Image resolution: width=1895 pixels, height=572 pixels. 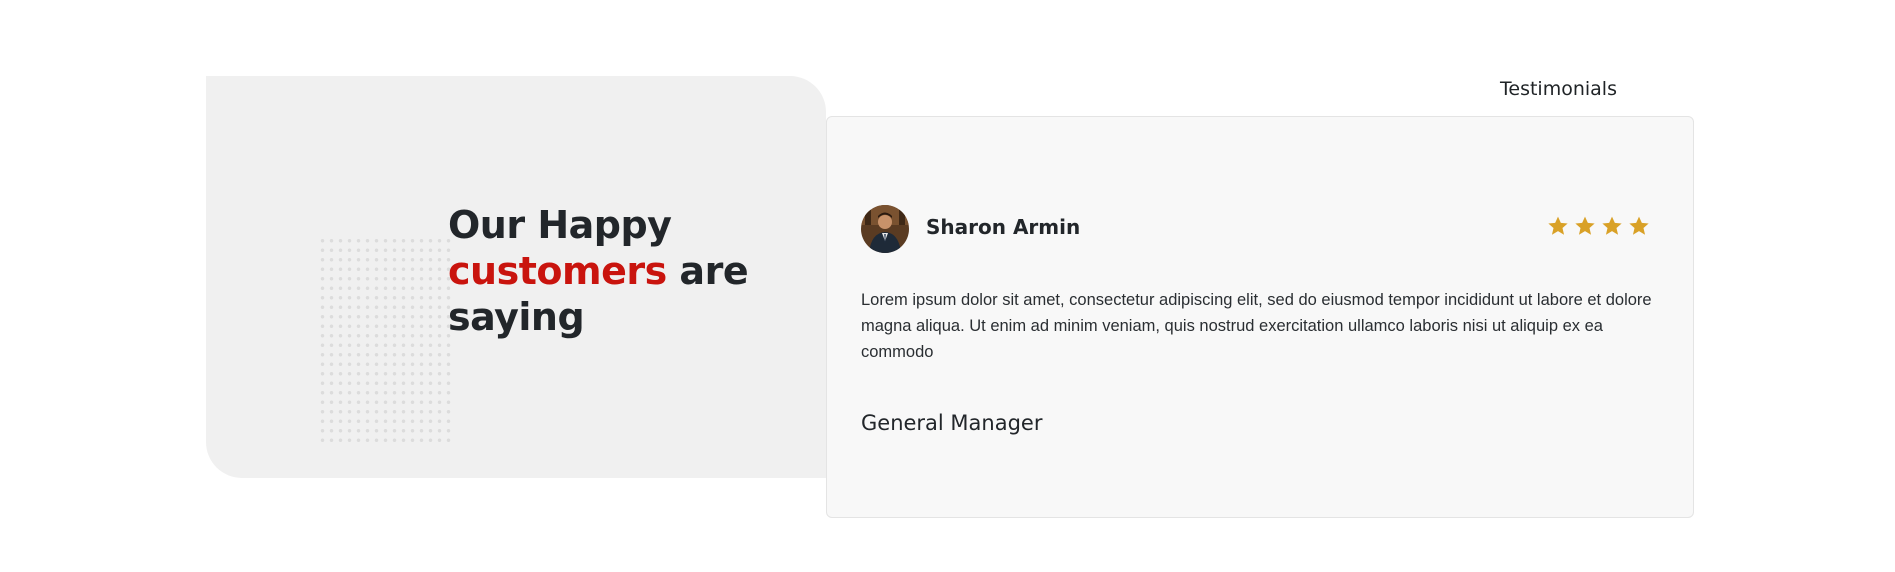 What do you see at coordinates (707, 271) in the screenshot?
I see `headline-line-2-rest: are` at bounding box center [707, 271].